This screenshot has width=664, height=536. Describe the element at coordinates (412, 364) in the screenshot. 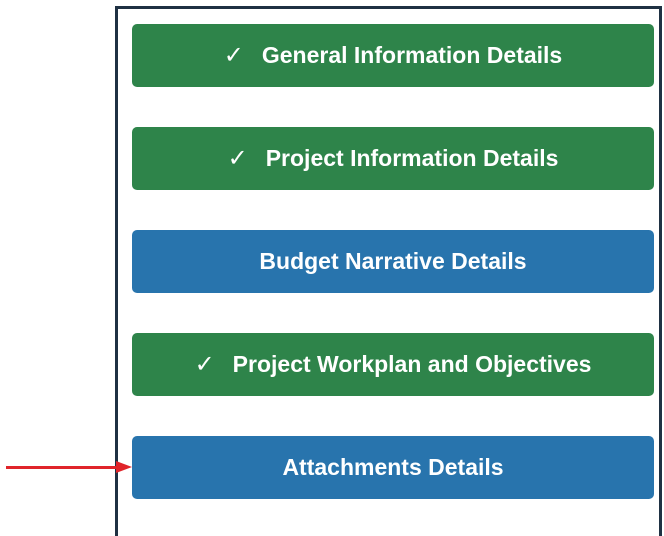

I see `section-label: Project Workplan and Objectives` at that location.